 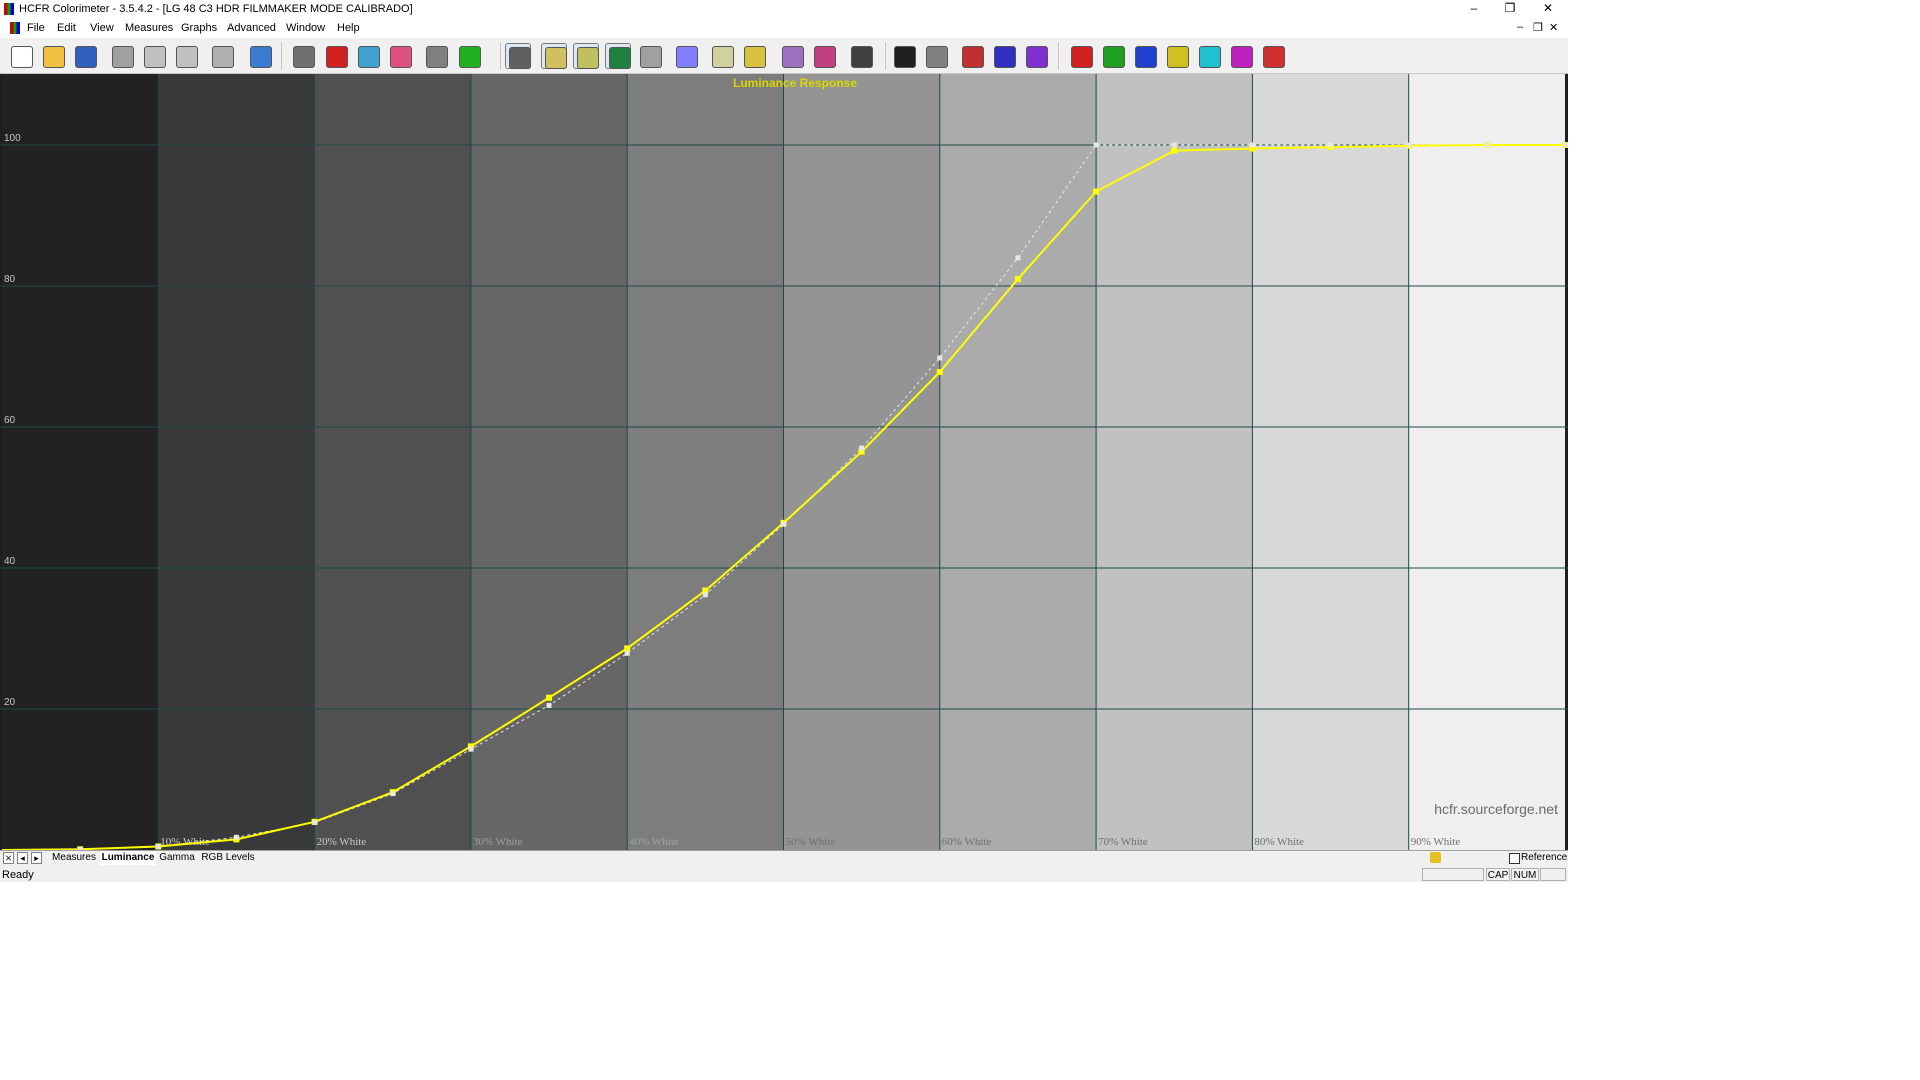 What do you see at coordinates (8, 858) in the screenshot?
I see `close-tab-button: ⨯` at bounding box center [8, 858].